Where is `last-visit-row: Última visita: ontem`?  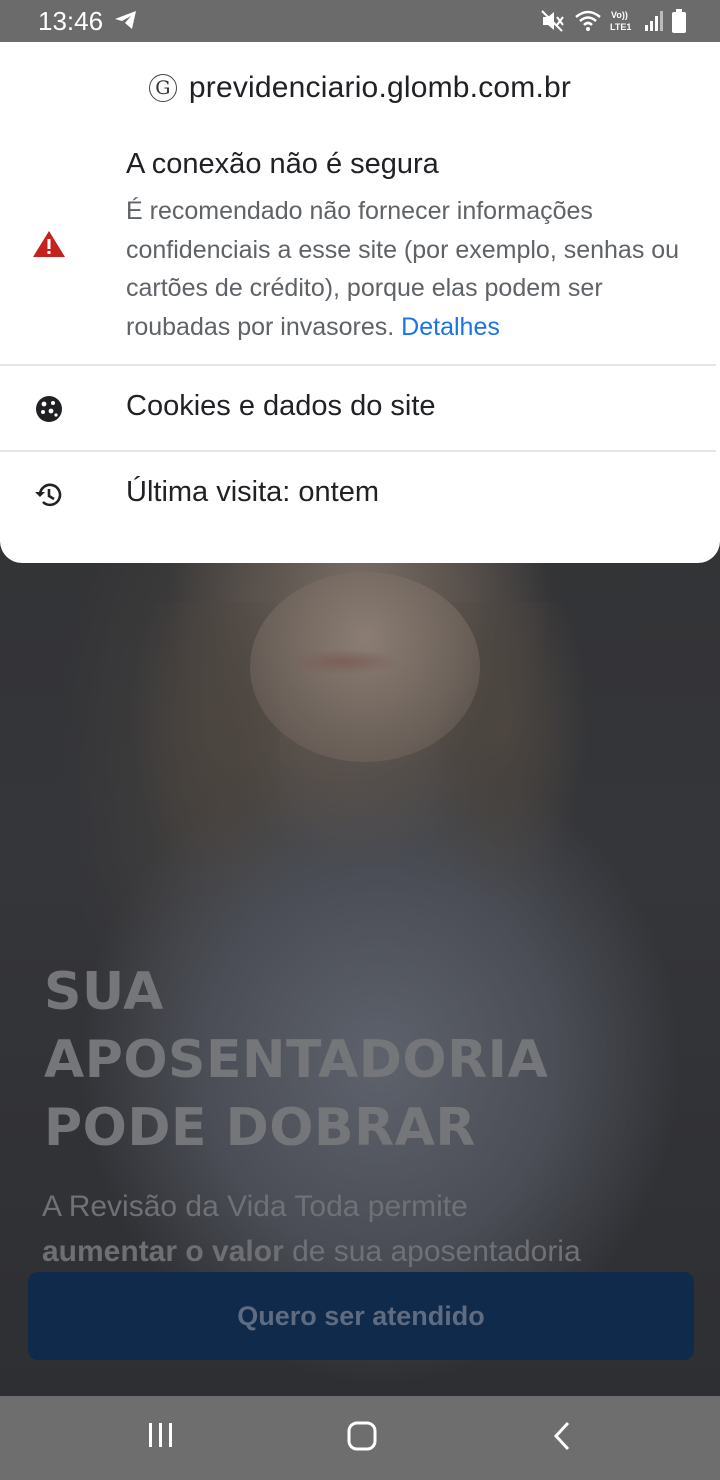 last-visit-row: Última visita: ontem is located at coordinates (360, 494).